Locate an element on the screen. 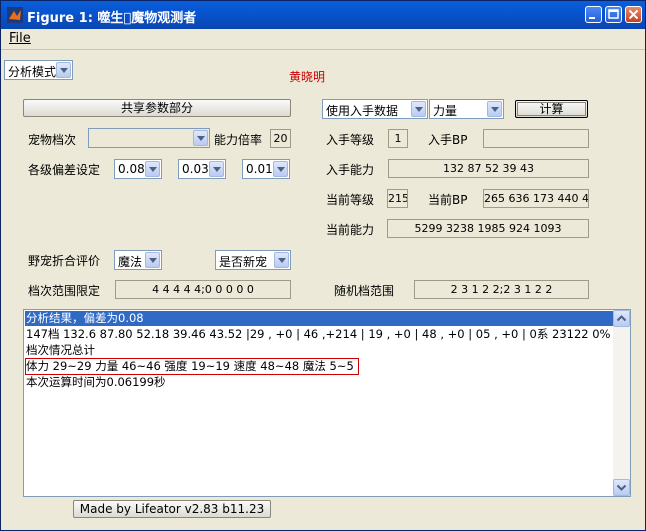 Image resolution: width=646 pixels, height=531 pixels. random-range-field: 2 3 1 2 2;2 3 1 2 2 is located at coordinates (501, 289).